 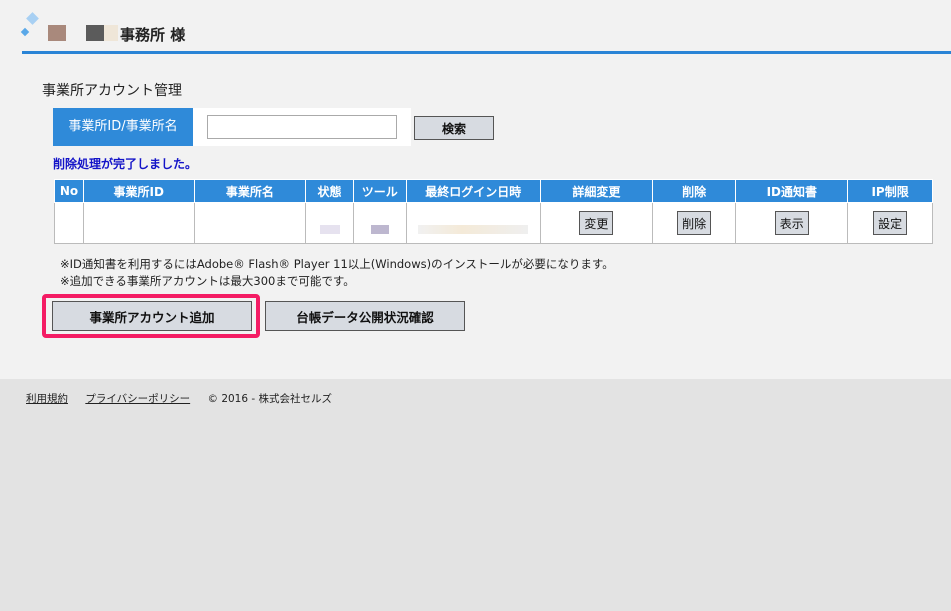 I want to click on search-button: 検索, so click(x=454, y=128).